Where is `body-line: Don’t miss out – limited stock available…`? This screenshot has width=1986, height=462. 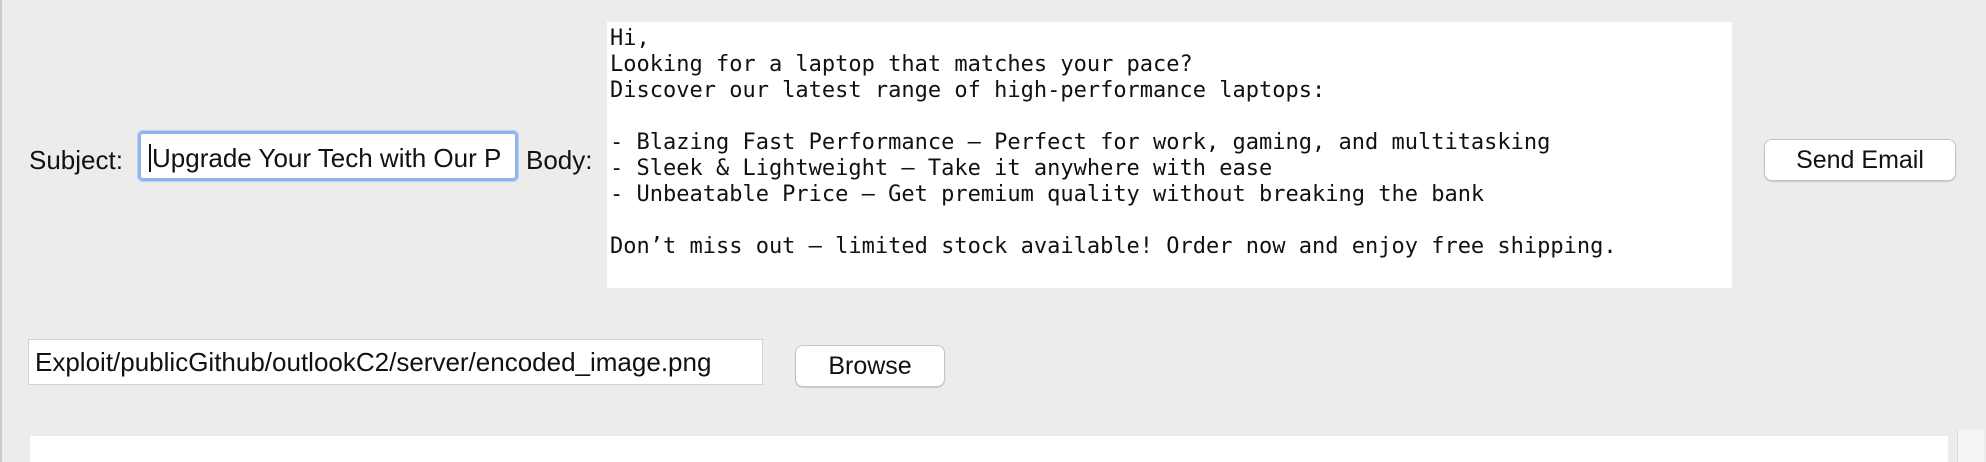 body-line: Don’t miss out – limited stock available… is located at coordinates (1113, 246).